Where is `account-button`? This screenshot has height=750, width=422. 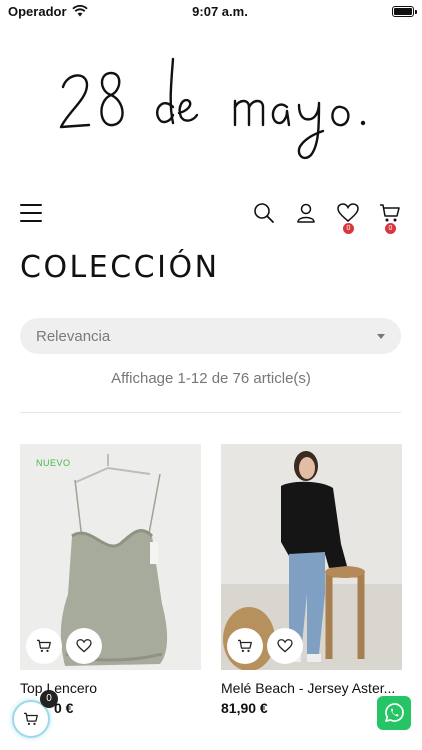 account-button is located at coordinates (306, 213).